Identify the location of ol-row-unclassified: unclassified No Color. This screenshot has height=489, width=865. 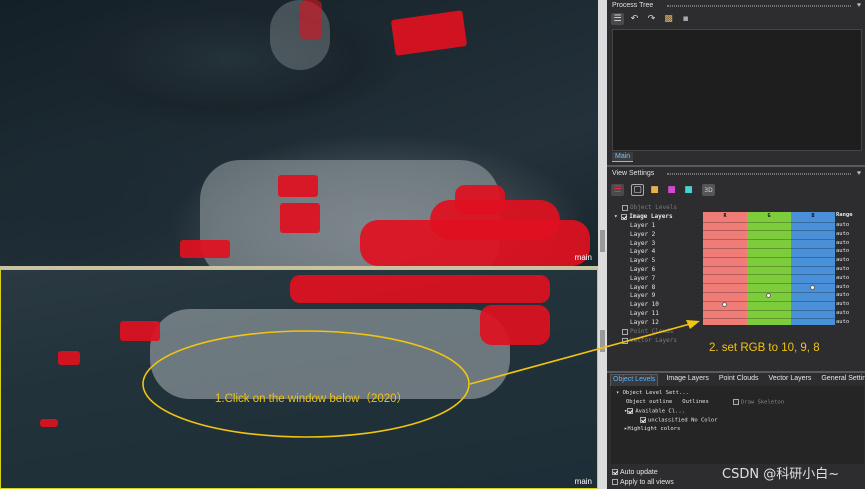
(679, 420).